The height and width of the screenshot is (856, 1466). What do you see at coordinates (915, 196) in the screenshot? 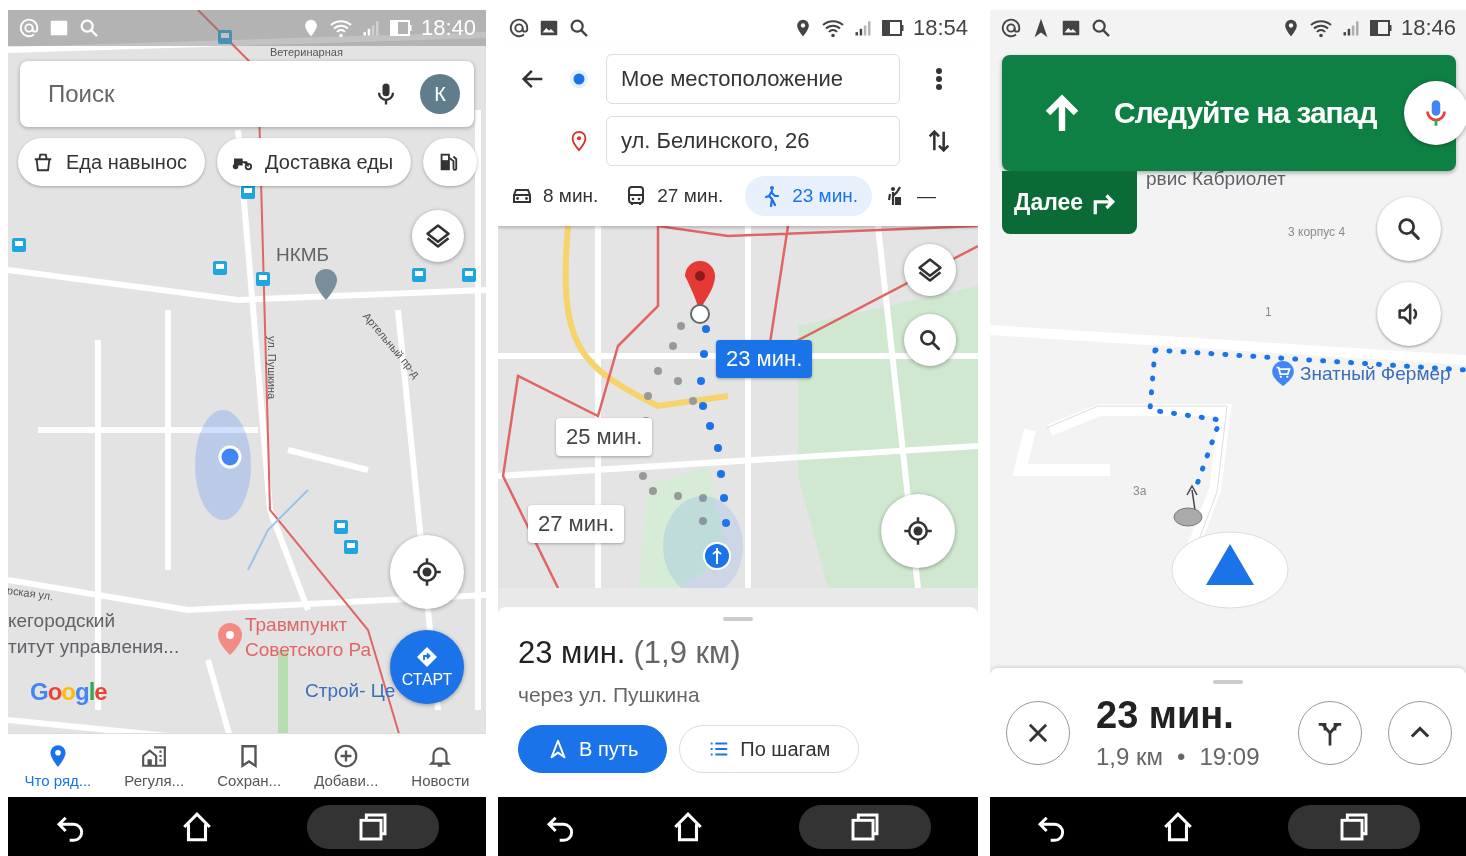
I see `travel-mode-tab: —` at bounding box center [915, 196].